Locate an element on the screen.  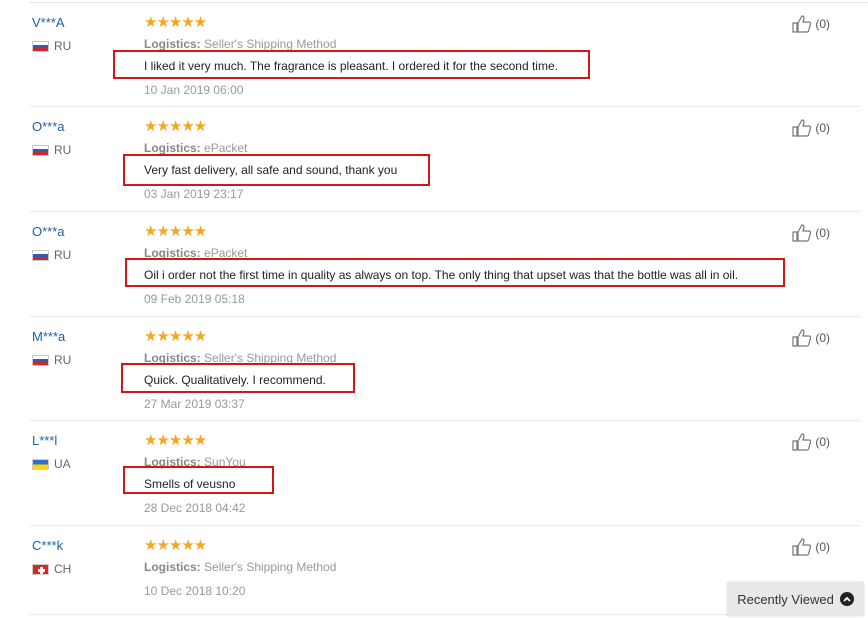
reviewer-country: CH is located at coordinates (51, 569).